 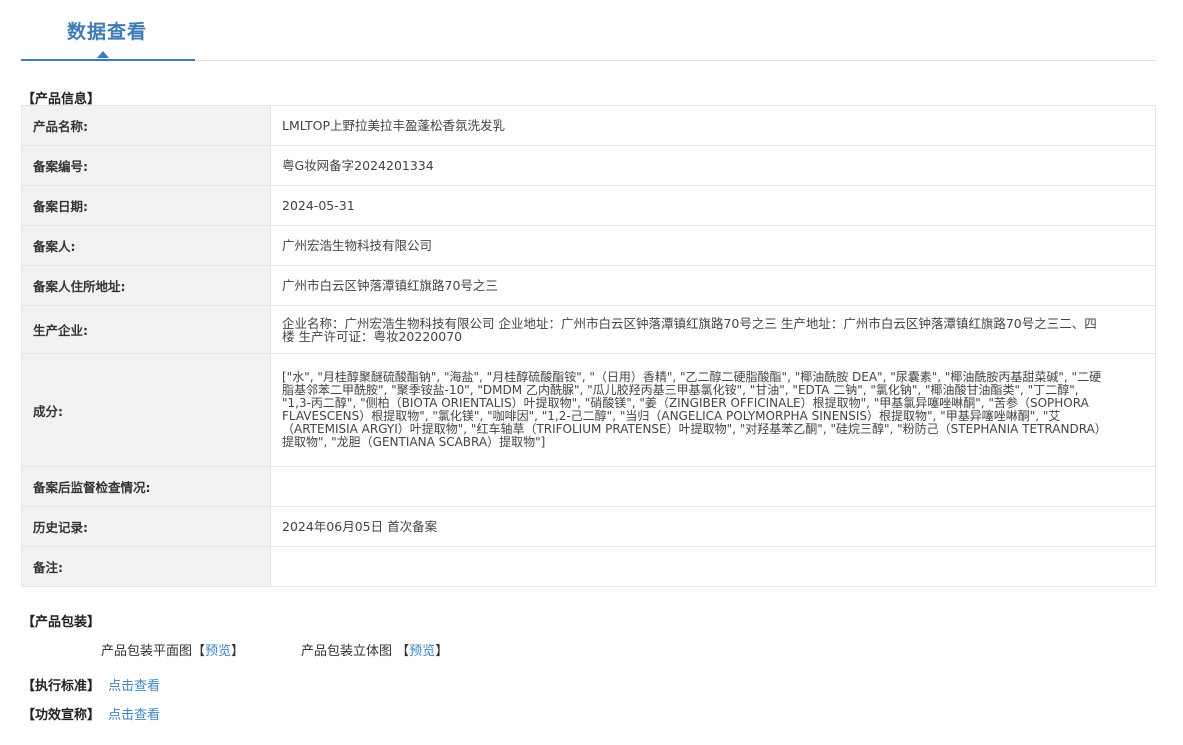 I want to click on row-value-registrant: 广州宏浩生物科技有限公司, so click(x=713, y=245).